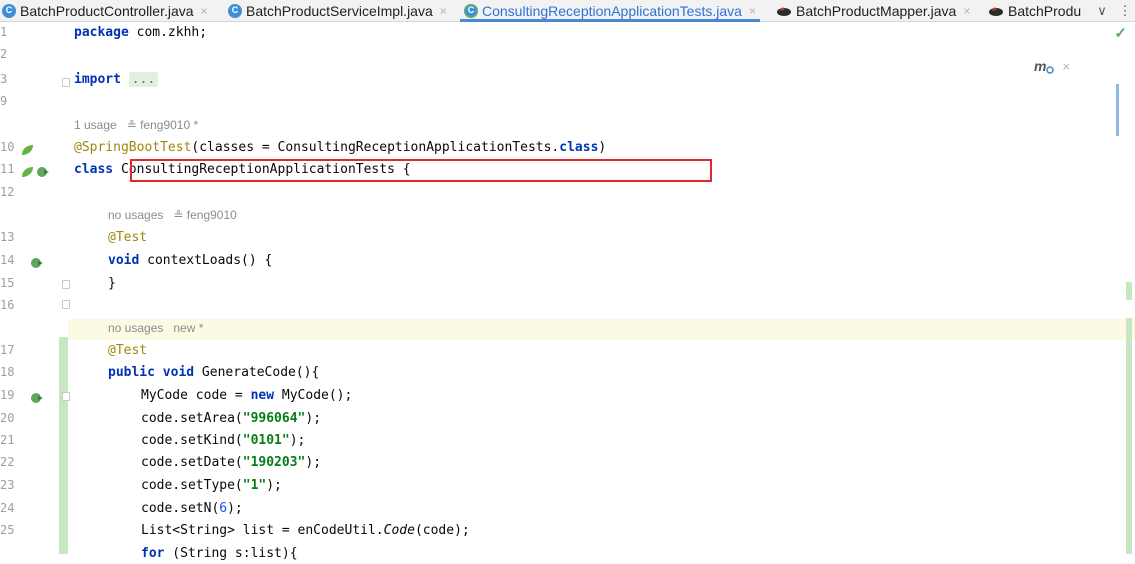  I want to click on maven-reload-icon: m, so click(1044, 66).